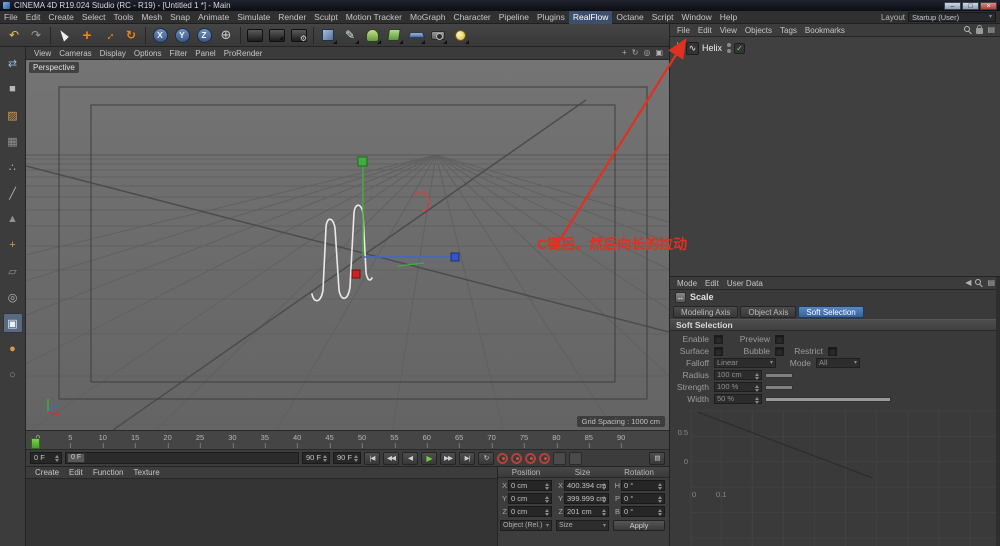 The width and height of the screenshot is (1000, 546). Describe the element at coordinates (148, 53) in the screenshot. I see `viewport-menu-item: Options` at that location.